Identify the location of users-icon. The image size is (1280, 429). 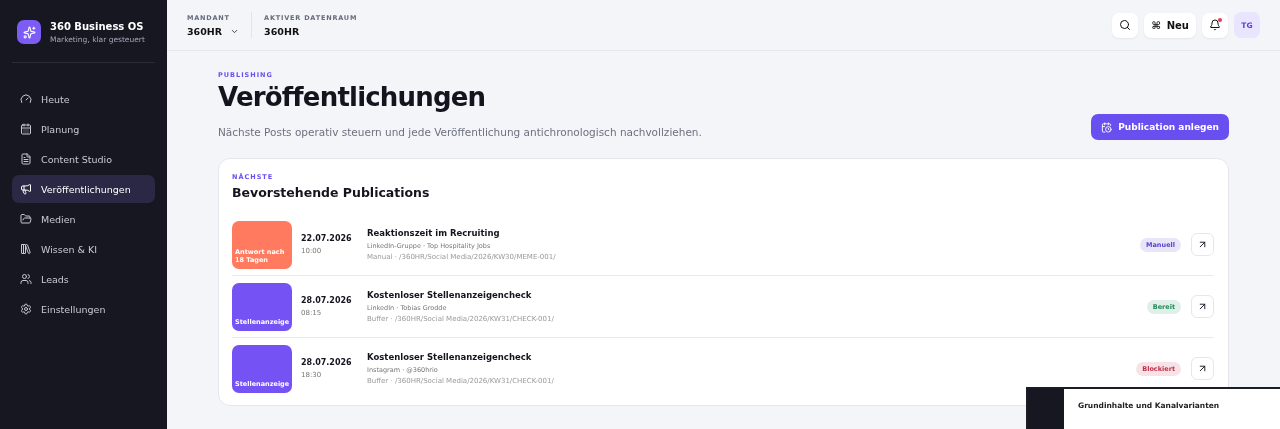
(26, 279).